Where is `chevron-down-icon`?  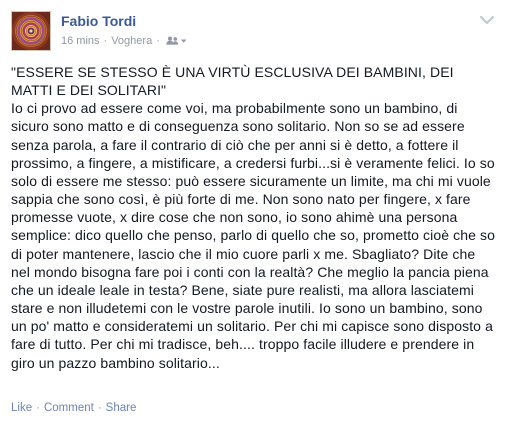 chevron-down-icon is located at coordinates (487, 20).